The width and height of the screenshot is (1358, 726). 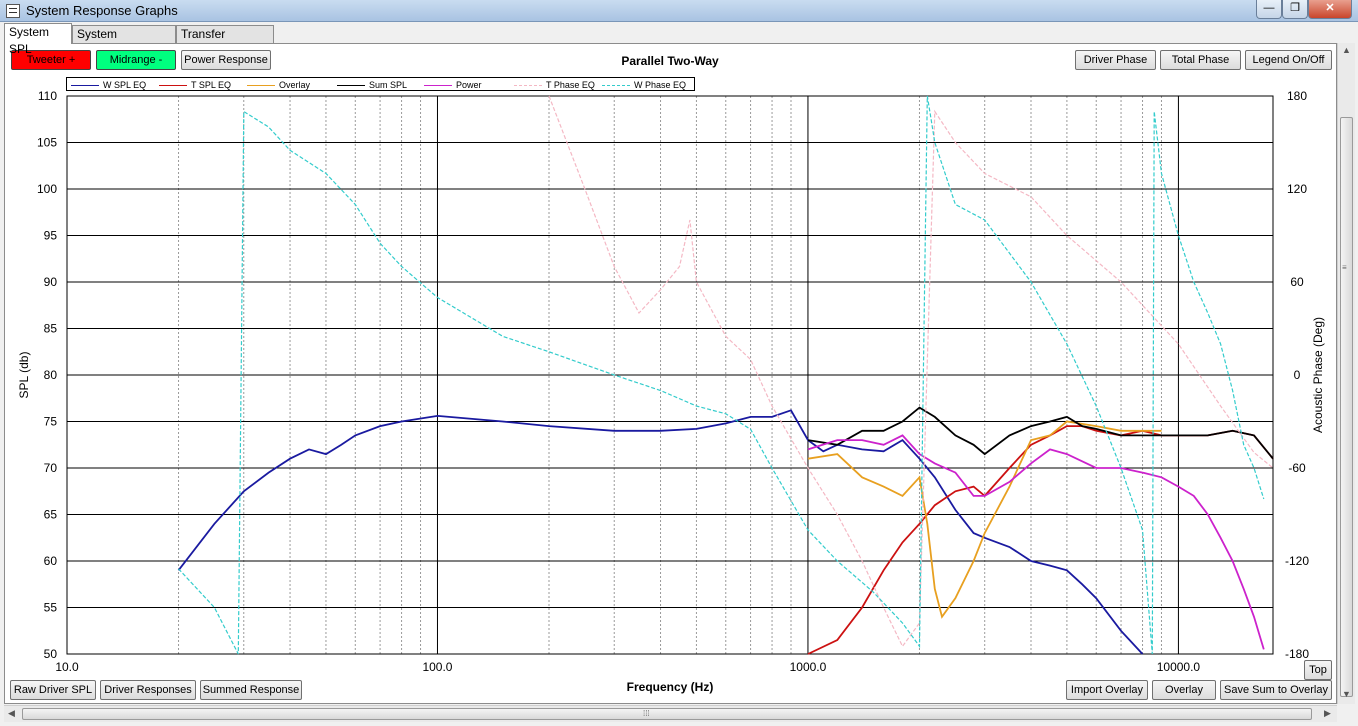 I want to click on tab-system-impedance: System Impedance, so click(x=124, y=41).